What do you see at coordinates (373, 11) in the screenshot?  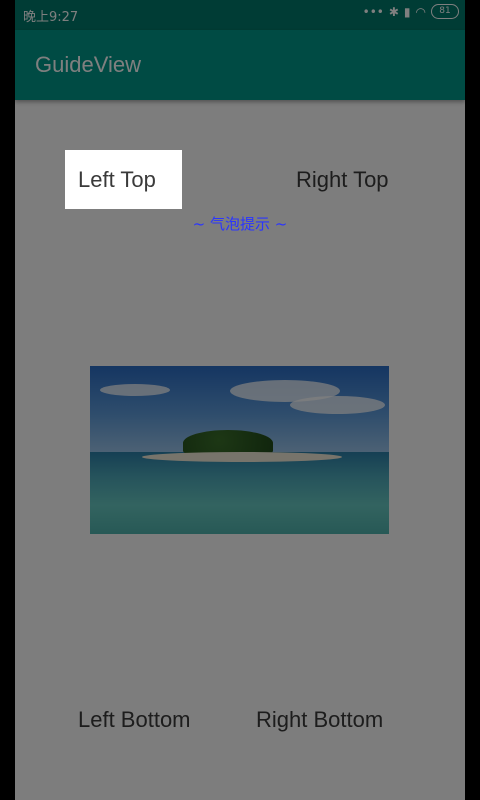 I see `more-dots-icon: •••` at bounding box center [373, 11].